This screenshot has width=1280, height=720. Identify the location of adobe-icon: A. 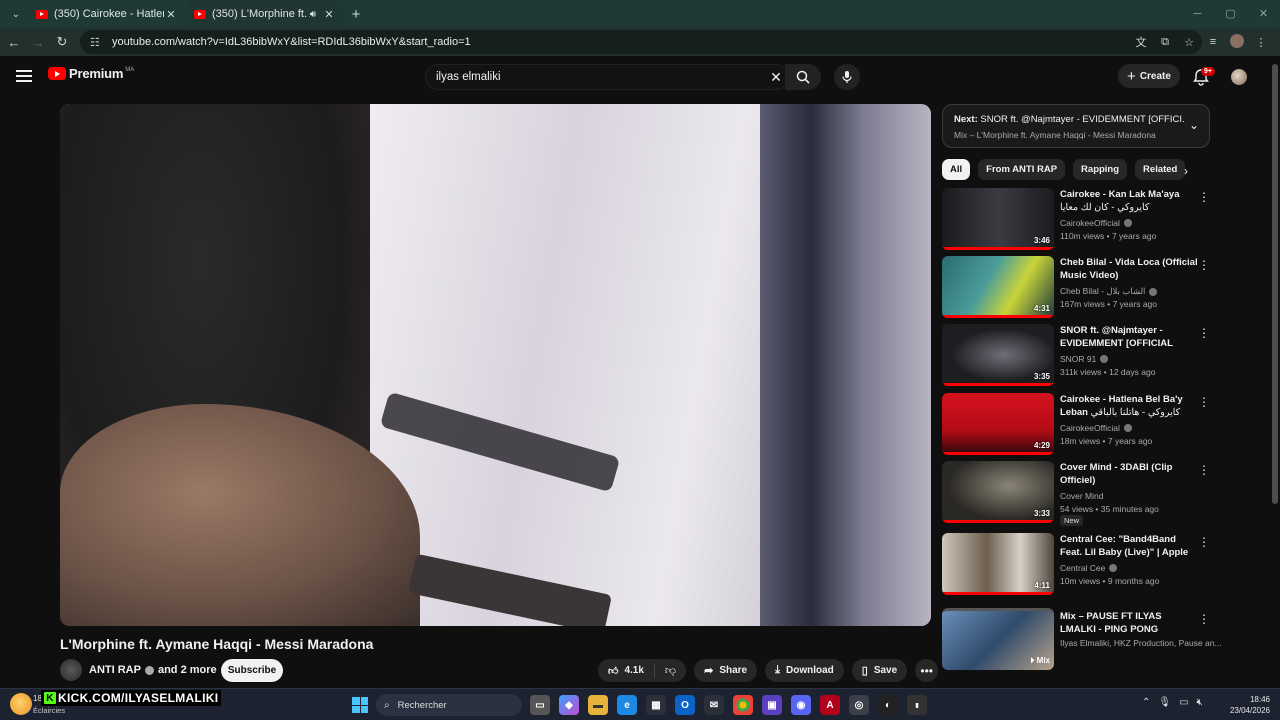
(830, 705).